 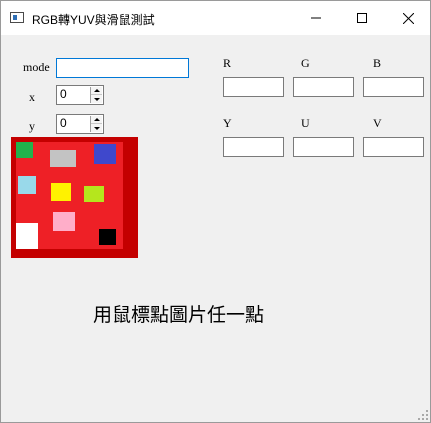 What do you see at coordinates (36, 67) in the screenshot?
I see `mode-label: mode` at bounding box center [36, 67].